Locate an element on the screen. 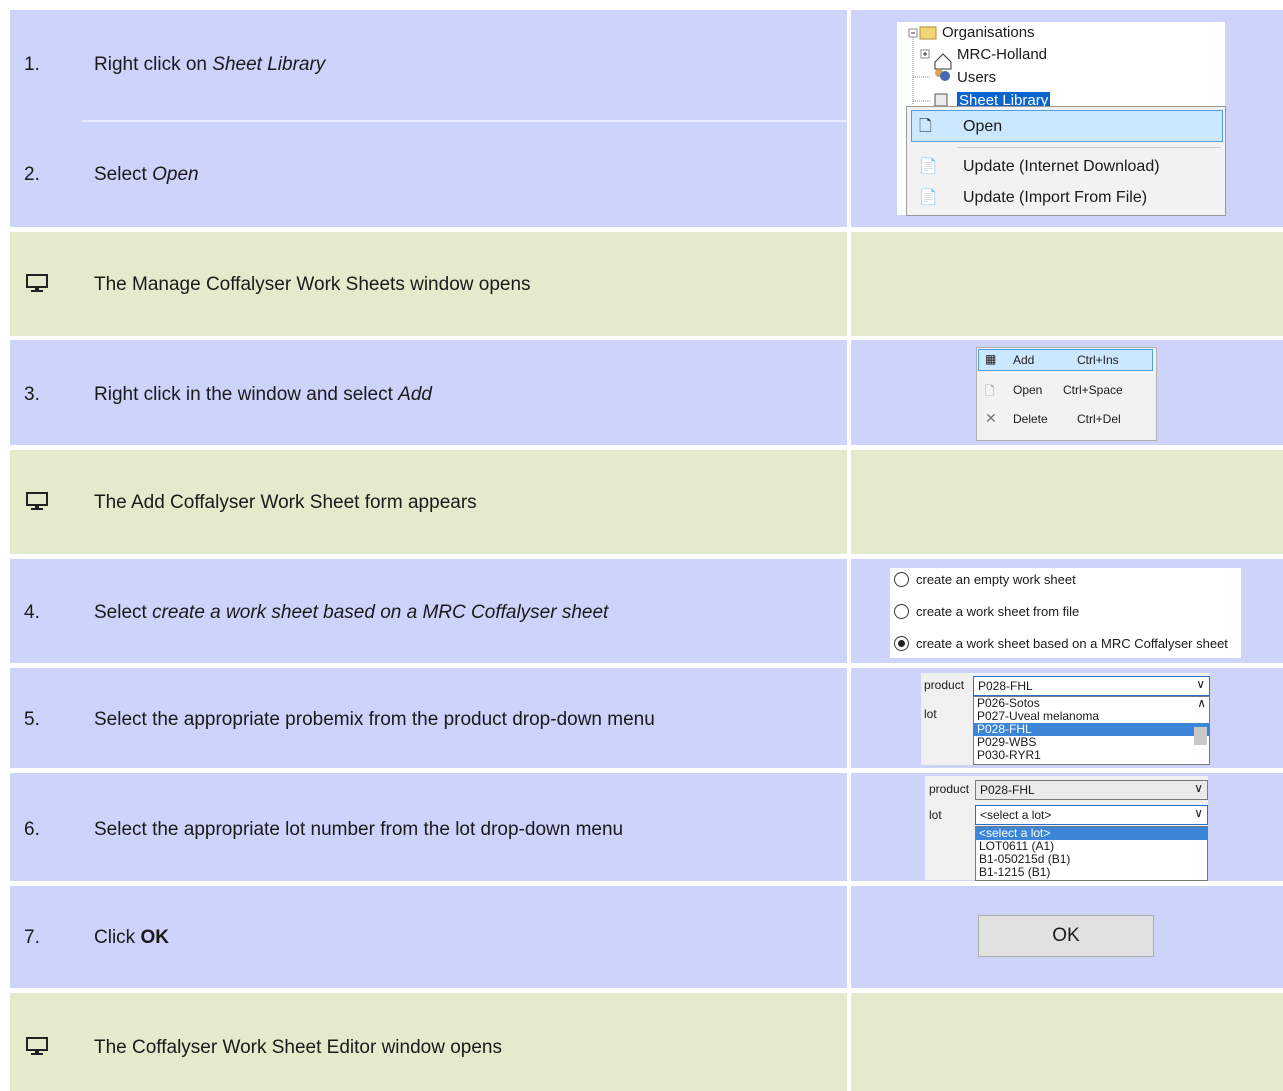 This screenshot has width=1283, height=1091. context-item-update-download: Update (Internet Download) is located at coordinates (1061, 167).